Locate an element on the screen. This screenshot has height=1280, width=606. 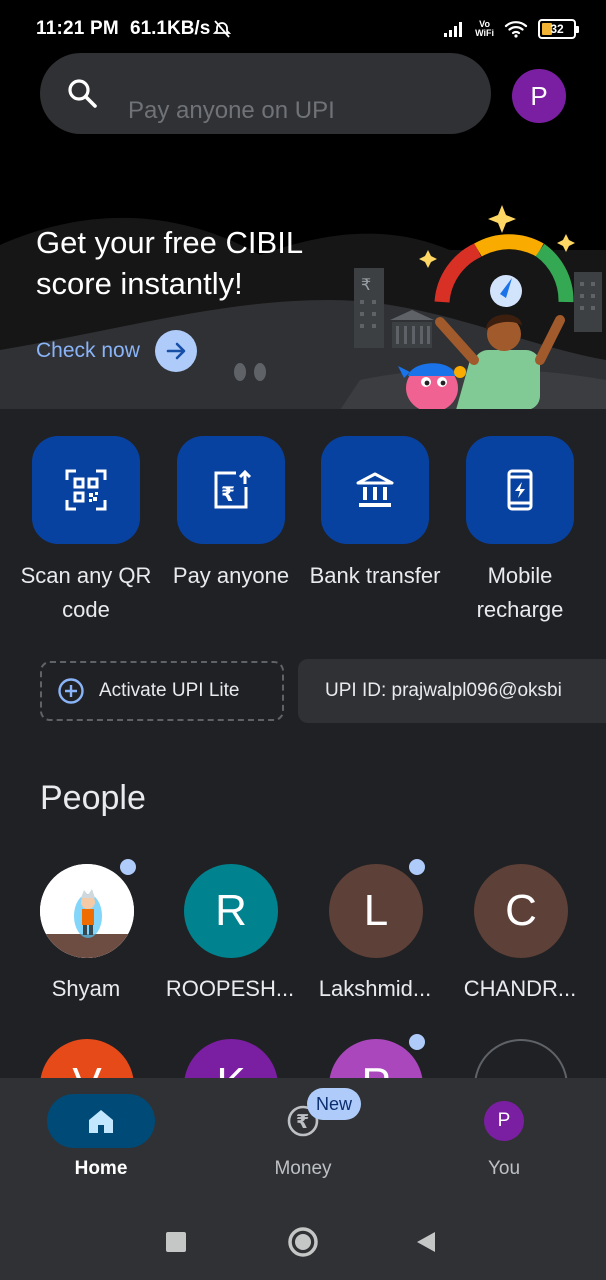
home-icon is located at coordinates (101, 1121).